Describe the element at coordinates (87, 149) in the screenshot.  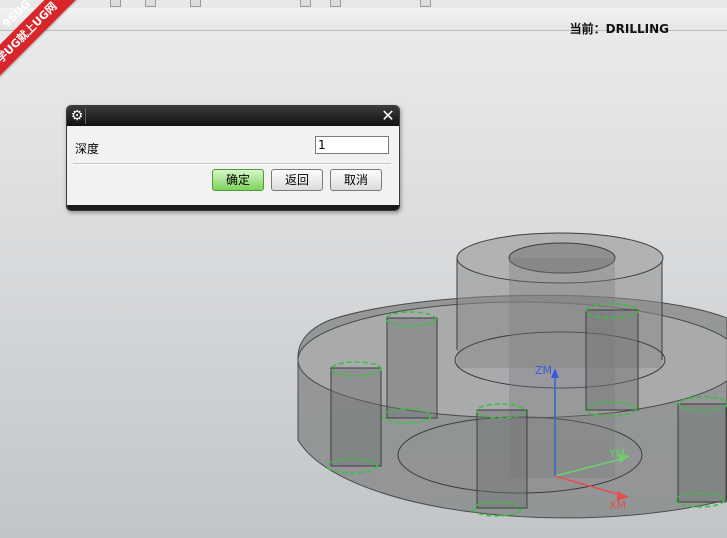
I see `depth-label: 深度` at that location.